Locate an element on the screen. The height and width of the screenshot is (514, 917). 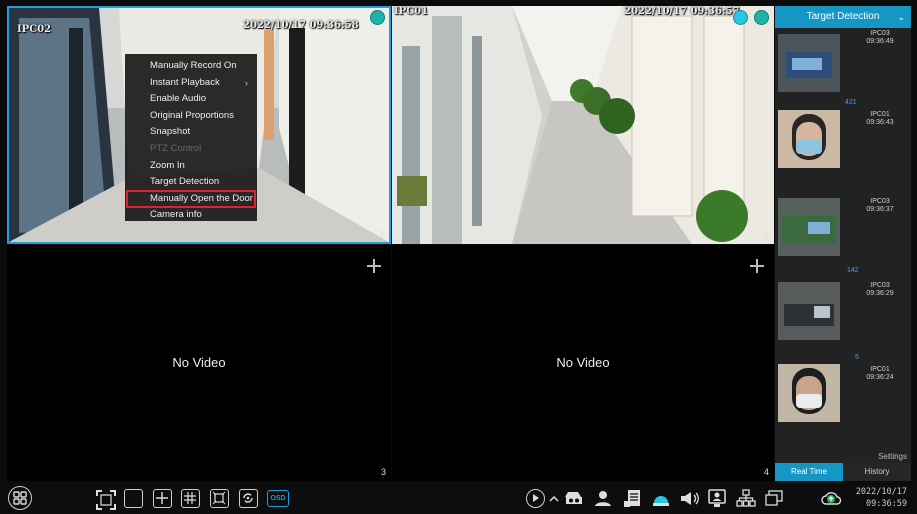
main-menu-icon is located at coordinates (20, 498).